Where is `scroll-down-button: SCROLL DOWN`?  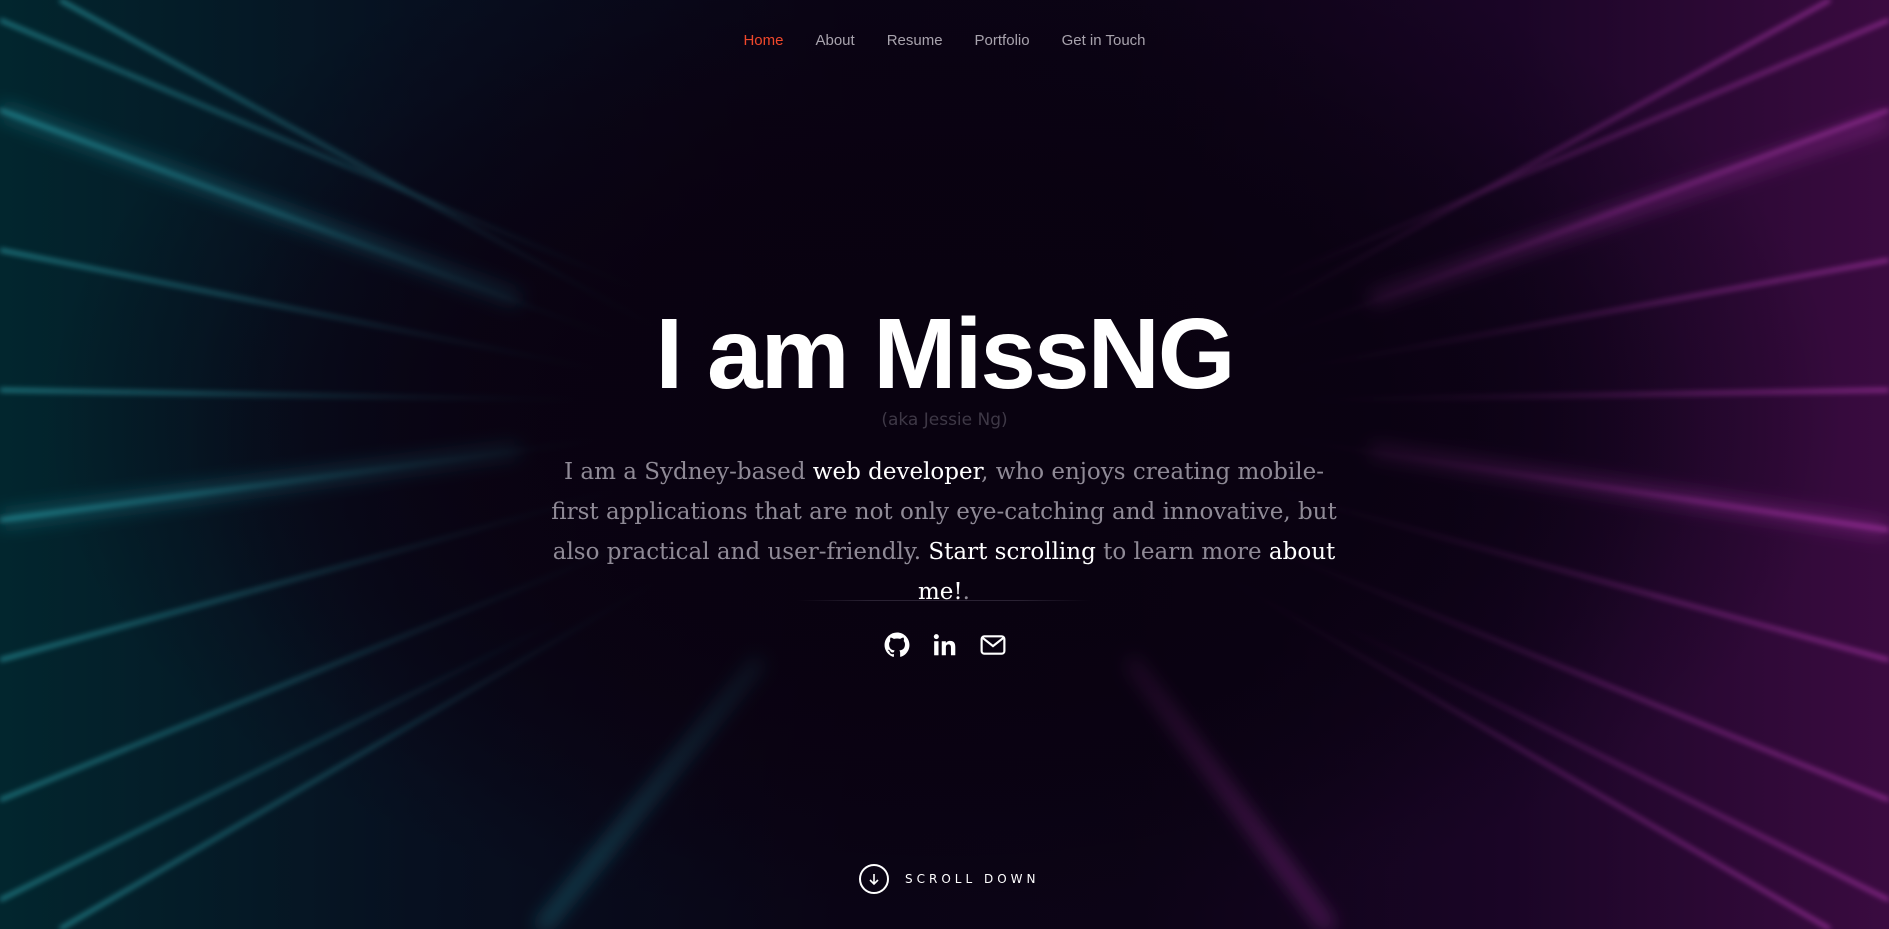 scroll-down-button: SCROLL DOWN is located at coordinates (949, 879).